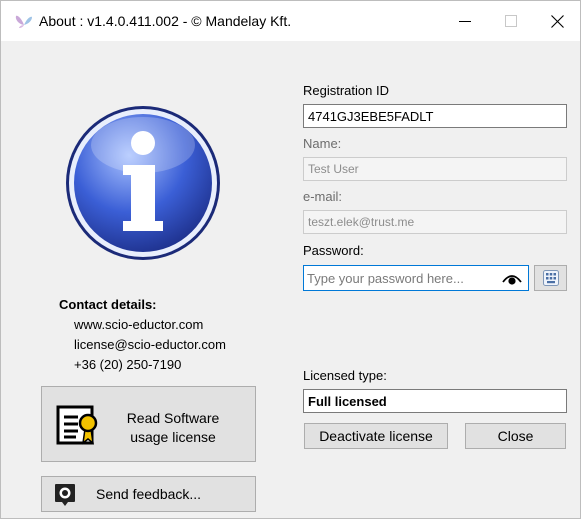 The width and height of the screenshot is (581, 519). What do you see at coordinates (65, 495) in the screenshot?
I see `feedback-chat-icon` at bounding box center [65, 495].